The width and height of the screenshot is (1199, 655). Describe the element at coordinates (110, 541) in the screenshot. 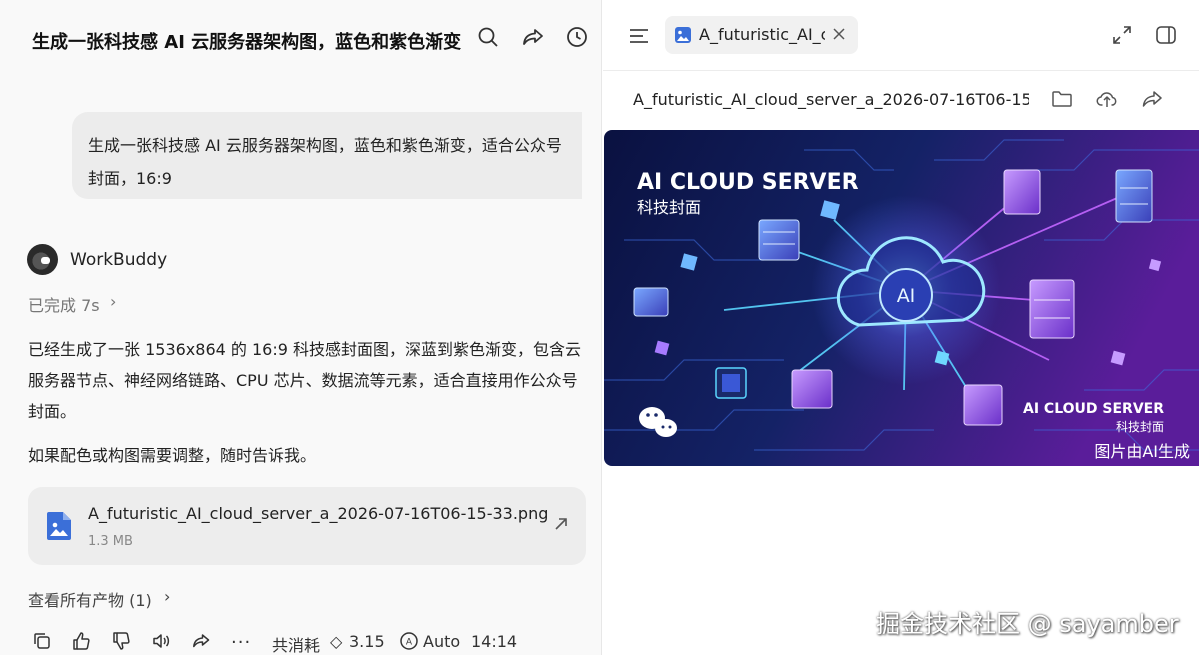

I see `file-size: 1.3 MB` at that location.